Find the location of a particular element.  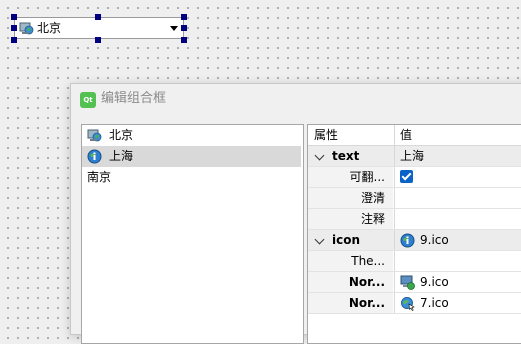

combo-current-value: 北京 is located at coordinates (49, 28).